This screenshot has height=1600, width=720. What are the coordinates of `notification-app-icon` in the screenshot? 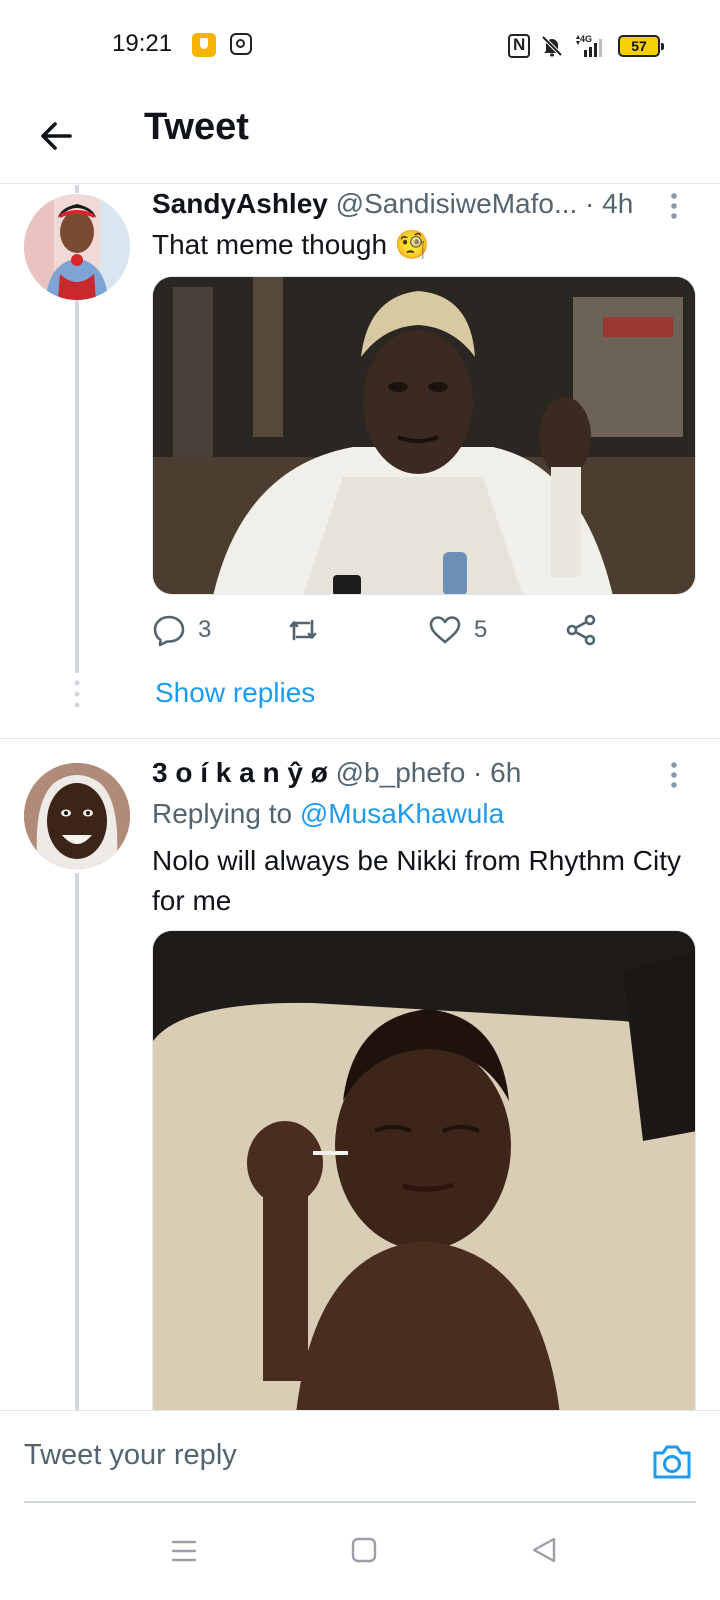 It's located at (204, 45).